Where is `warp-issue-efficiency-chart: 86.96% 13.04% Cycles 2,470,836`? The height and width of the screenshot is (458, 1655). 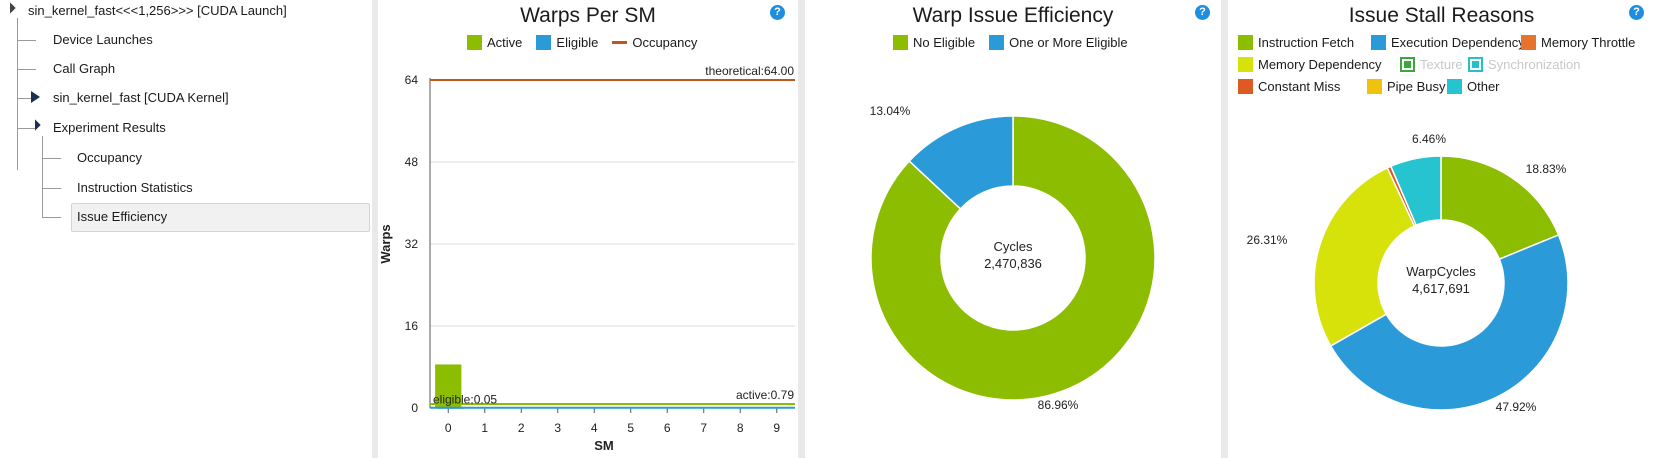 warp-issue-efficiency-chart: 86.96% 13.04% Cycles 2,470,836 is located at coordinates (1013, 258).